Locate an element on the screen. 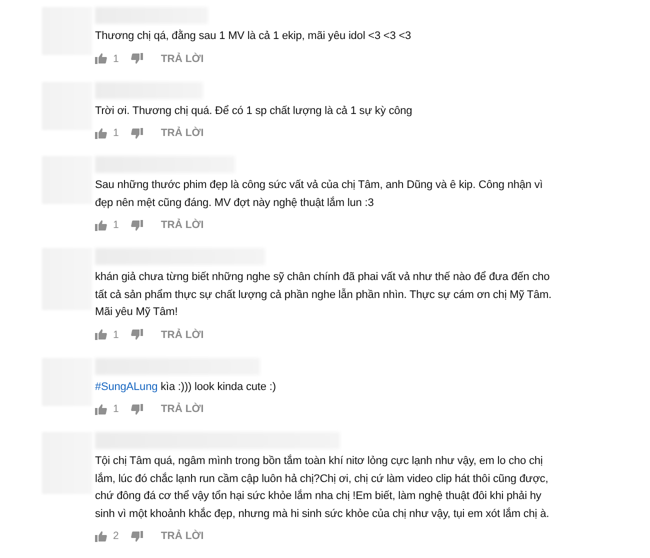  like-count: 2 is located at coordinates (116, 536).